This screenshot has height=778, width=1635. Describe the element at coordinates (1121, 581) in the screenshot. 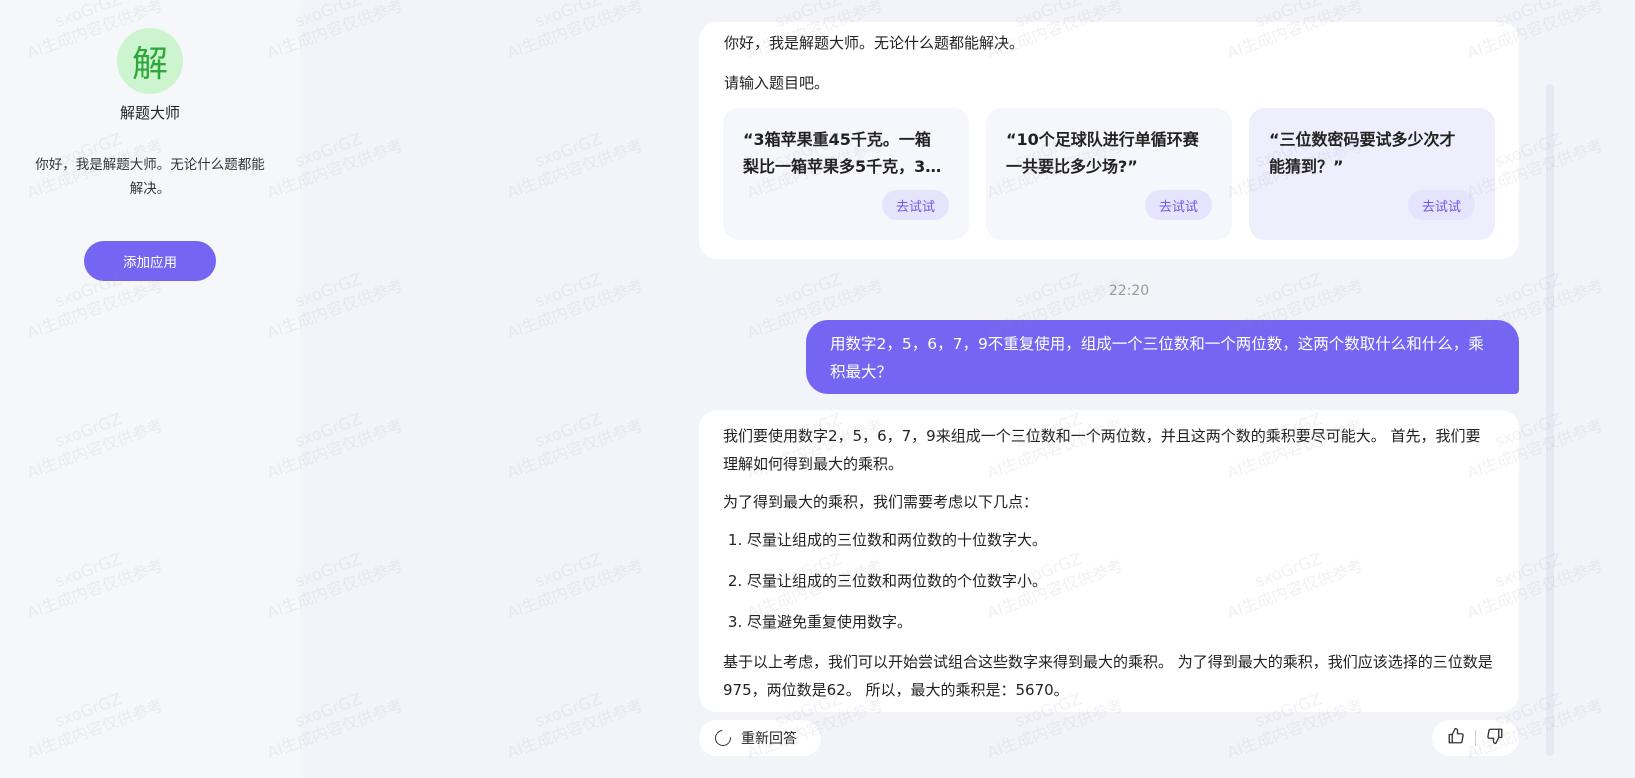

I see `answer-list-item: 尽量让组成的三位数和两位数的个位数字小。` at that location.